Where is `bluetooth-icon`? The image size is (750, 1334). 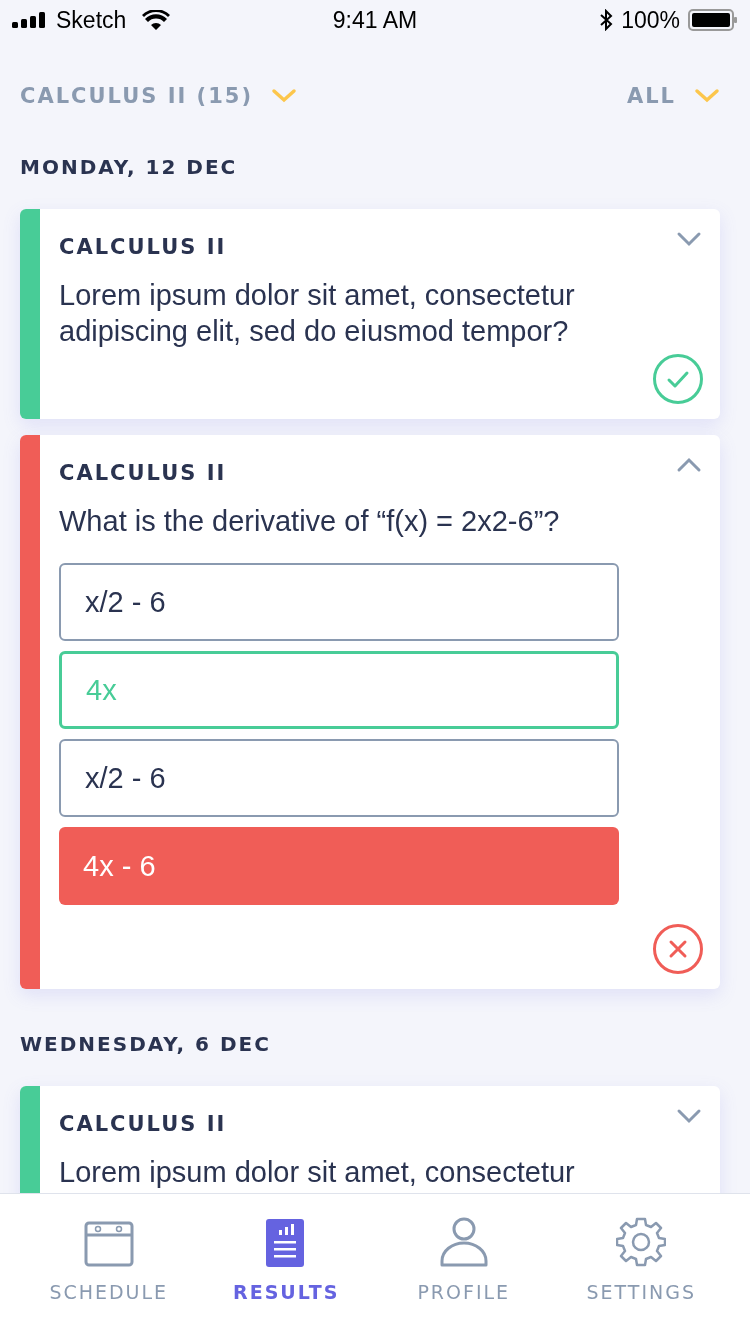 bluetooth-icon is located at coordinates (606, 20).